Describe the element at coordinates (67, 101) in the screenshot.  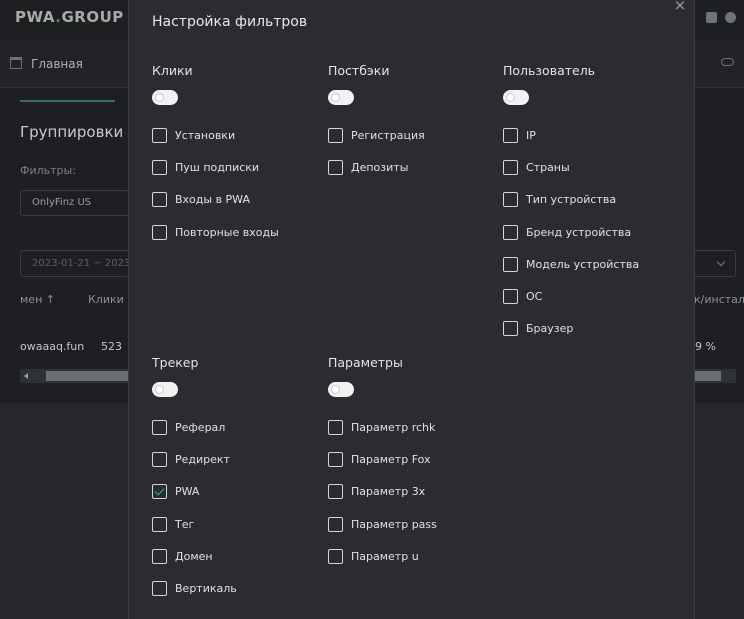
I see `active-tab-indicator` at that location.